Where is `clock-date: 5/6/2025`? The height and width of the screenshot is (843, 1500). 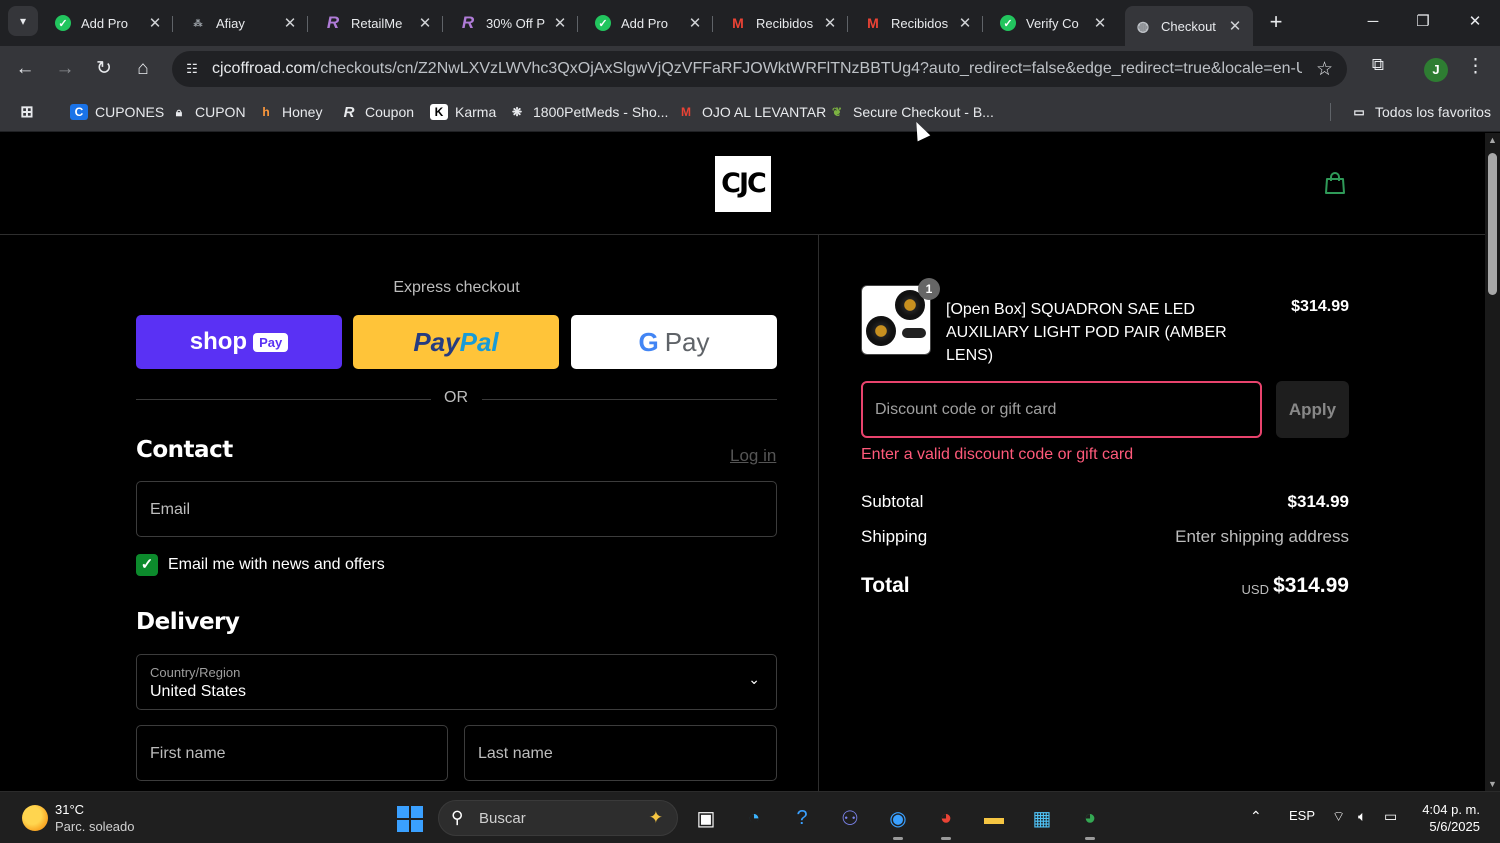 clock-date: 5/6/2025 is located at coordinates (1449, 826).